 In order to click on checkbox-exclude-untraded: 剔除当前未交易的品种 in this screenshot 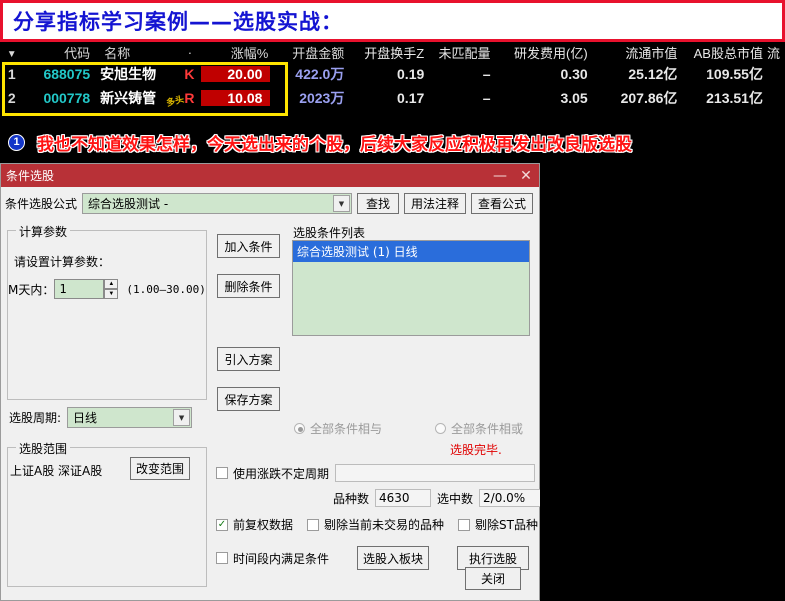, I will do `click(375, 524)`.